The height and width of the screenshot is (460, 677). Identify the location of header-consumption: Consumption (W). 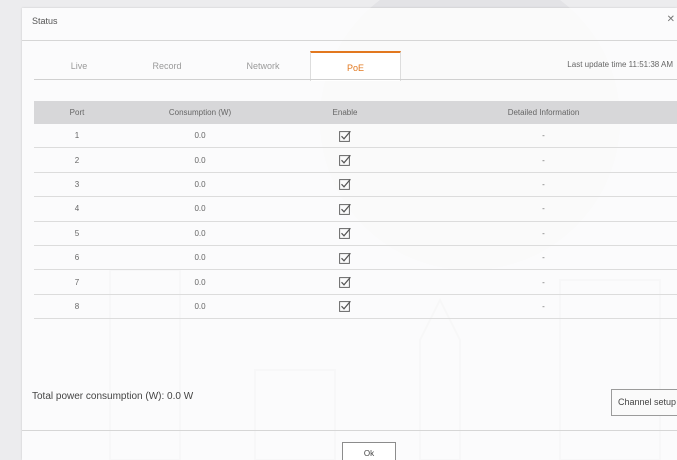
(200, 112).